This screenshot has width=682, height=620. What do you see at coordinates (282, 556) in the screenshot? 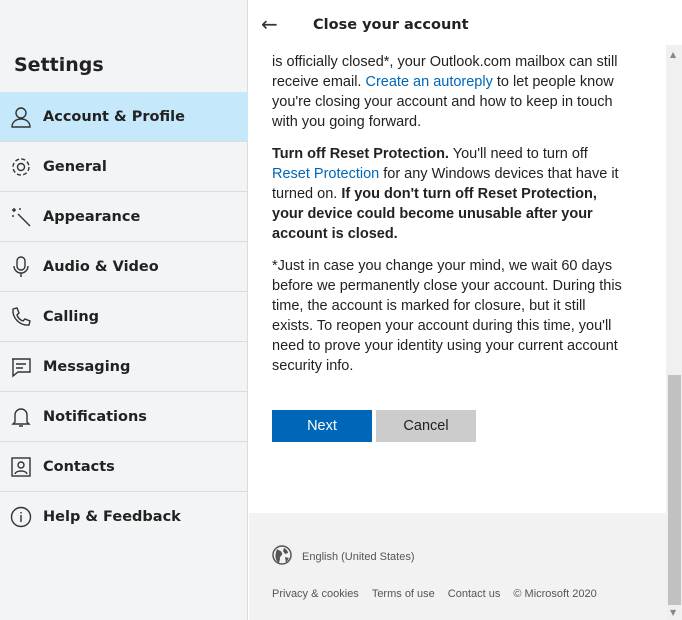
I see `globe-icon` at bounding box center [282, 556].